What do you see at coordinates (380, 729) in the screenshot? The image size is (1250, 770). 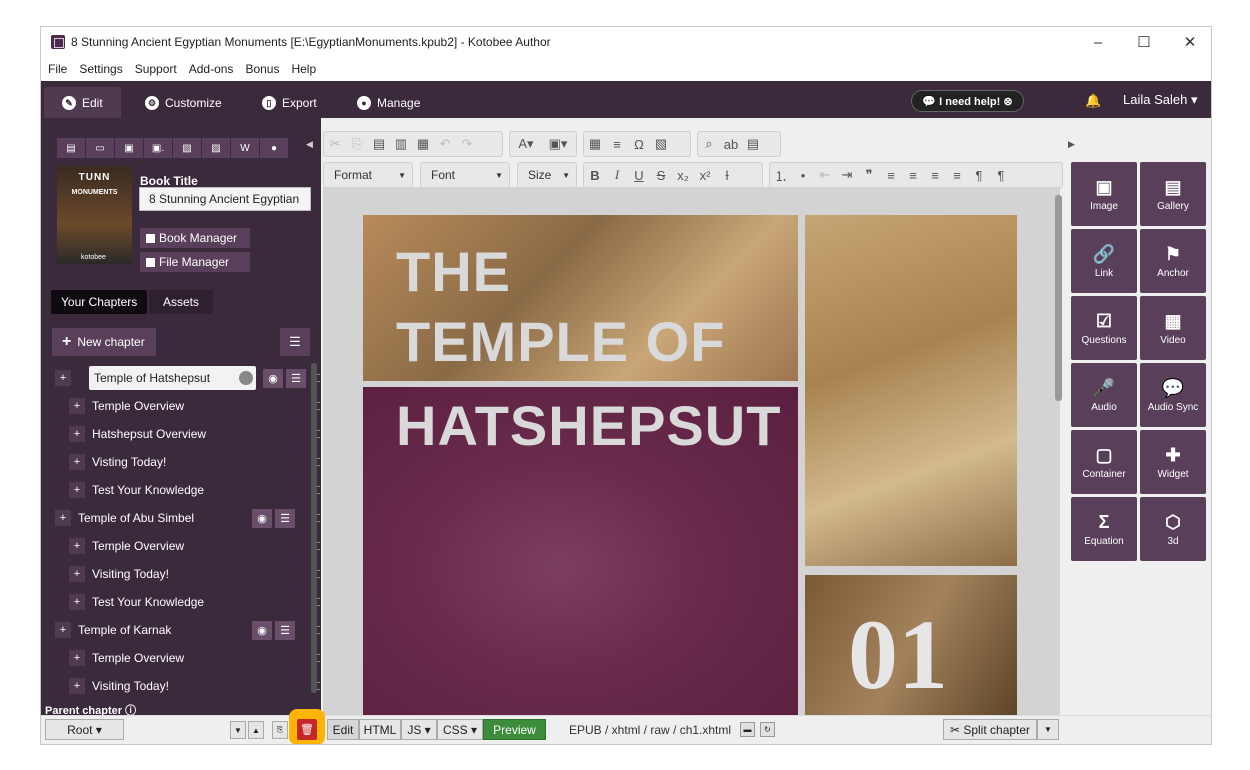 I see `view-html-tab: HTML` at bounding box center [380, 729].